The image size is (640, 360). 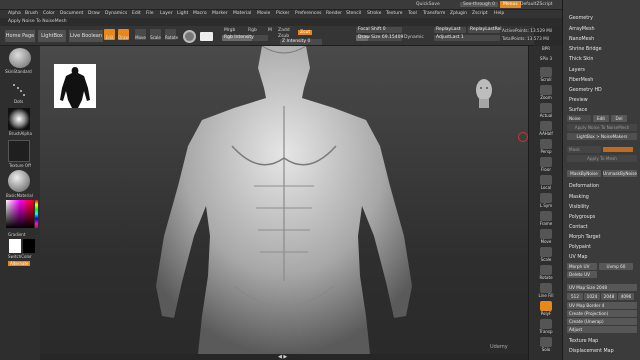 What do you see at coordinates (19, 263) in the screenshot?
I see `alternate-button: Alternate` at bounding box center [19, 263].